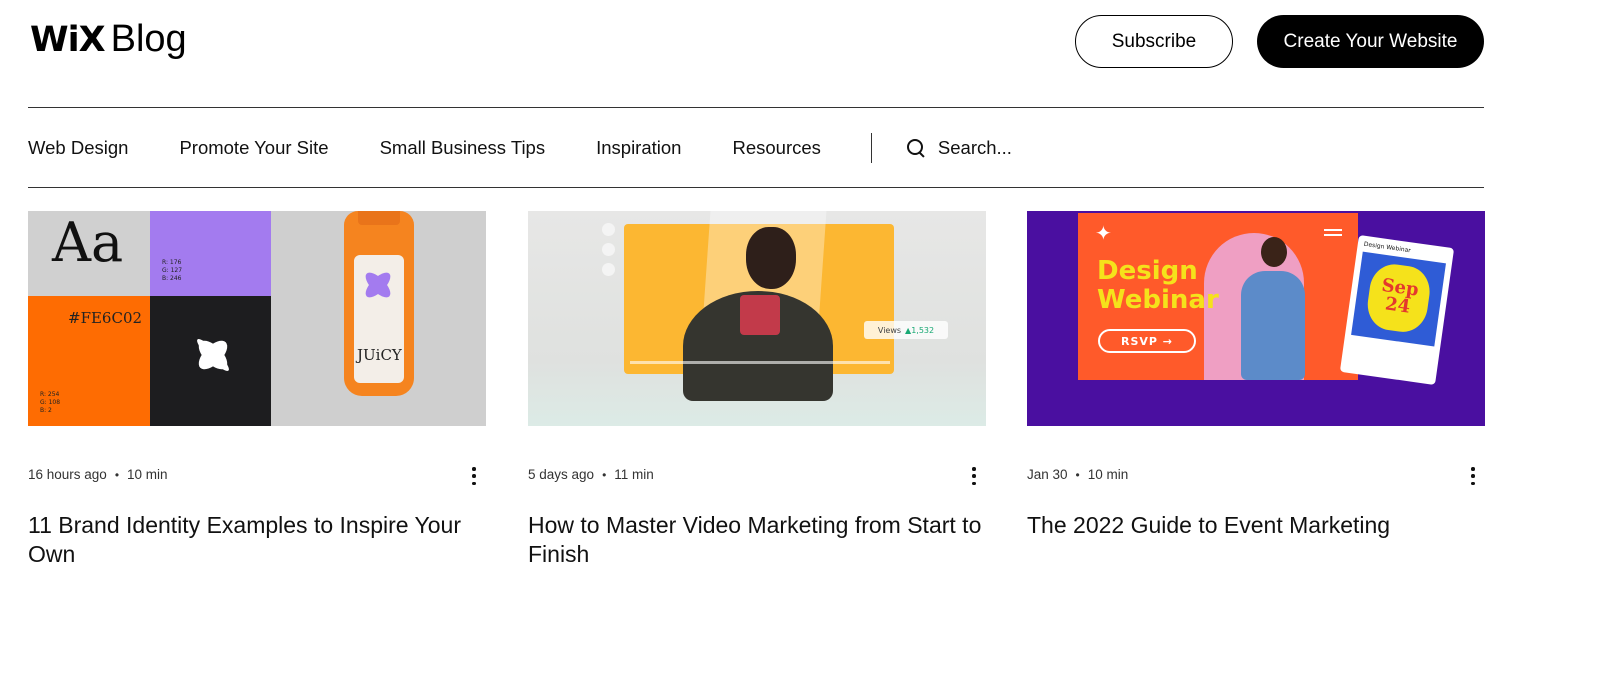 This screenshot has height=688, width=1600. I want to click on nav-vertical-divider, so click(871, 147).